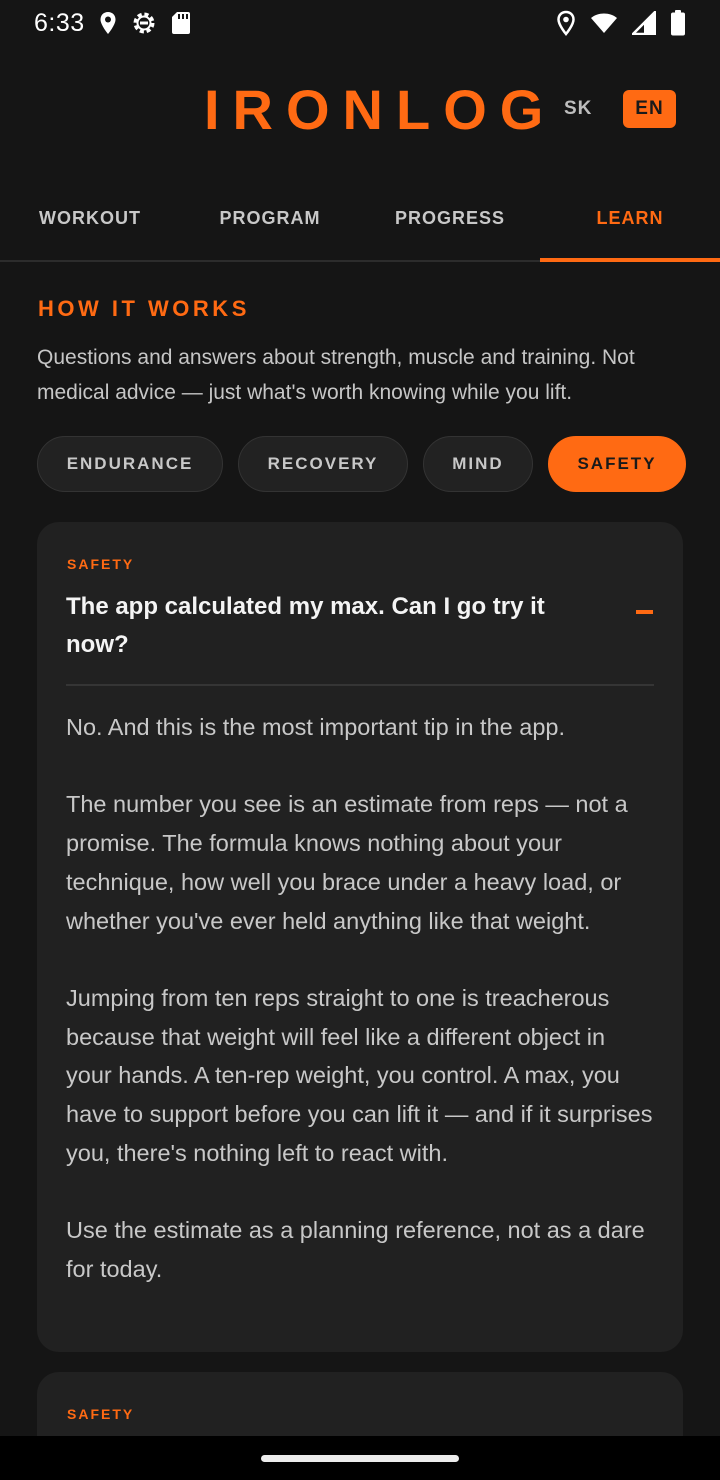 This screenshot has width=720, height=1480. What do you see at coordinates (360, 685) in the screenshot?
I see `divider` at bounding box center [360, 685].